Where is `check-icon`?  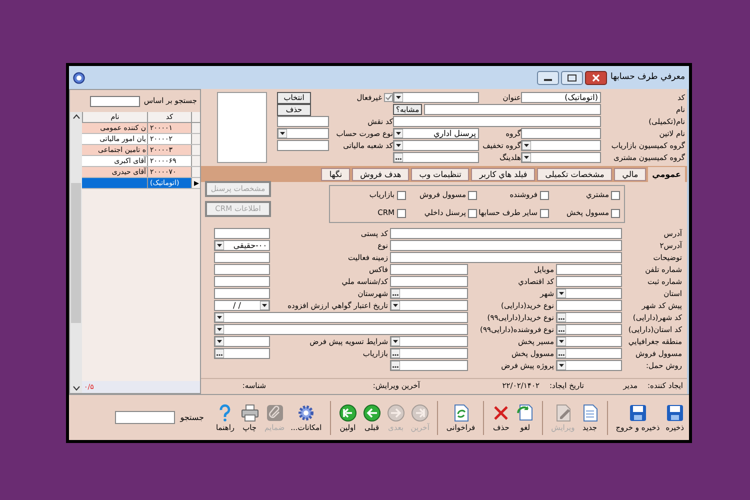
check-icon is located at coordinates (388, 97).